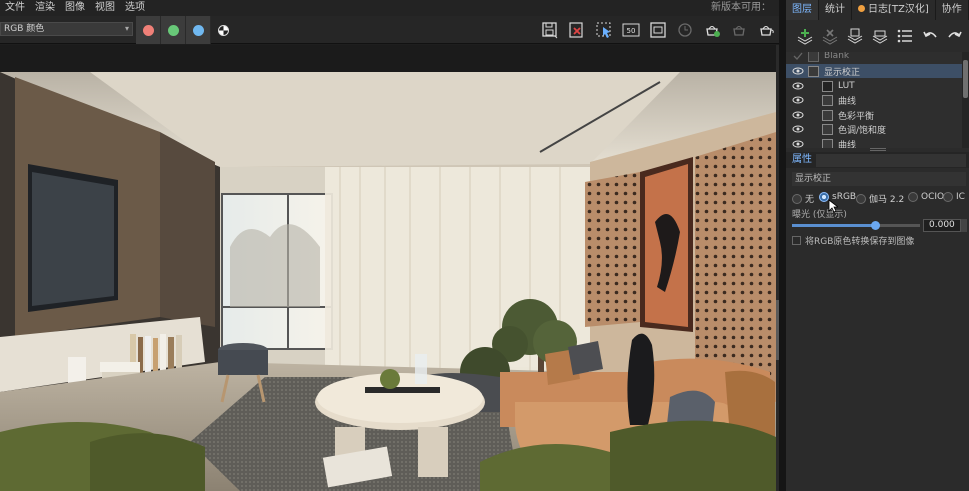 The width and height of the screenshot is (969, 491). I want to click on display-mode-select: RGB 颜色 ▾, so click(66, 29).